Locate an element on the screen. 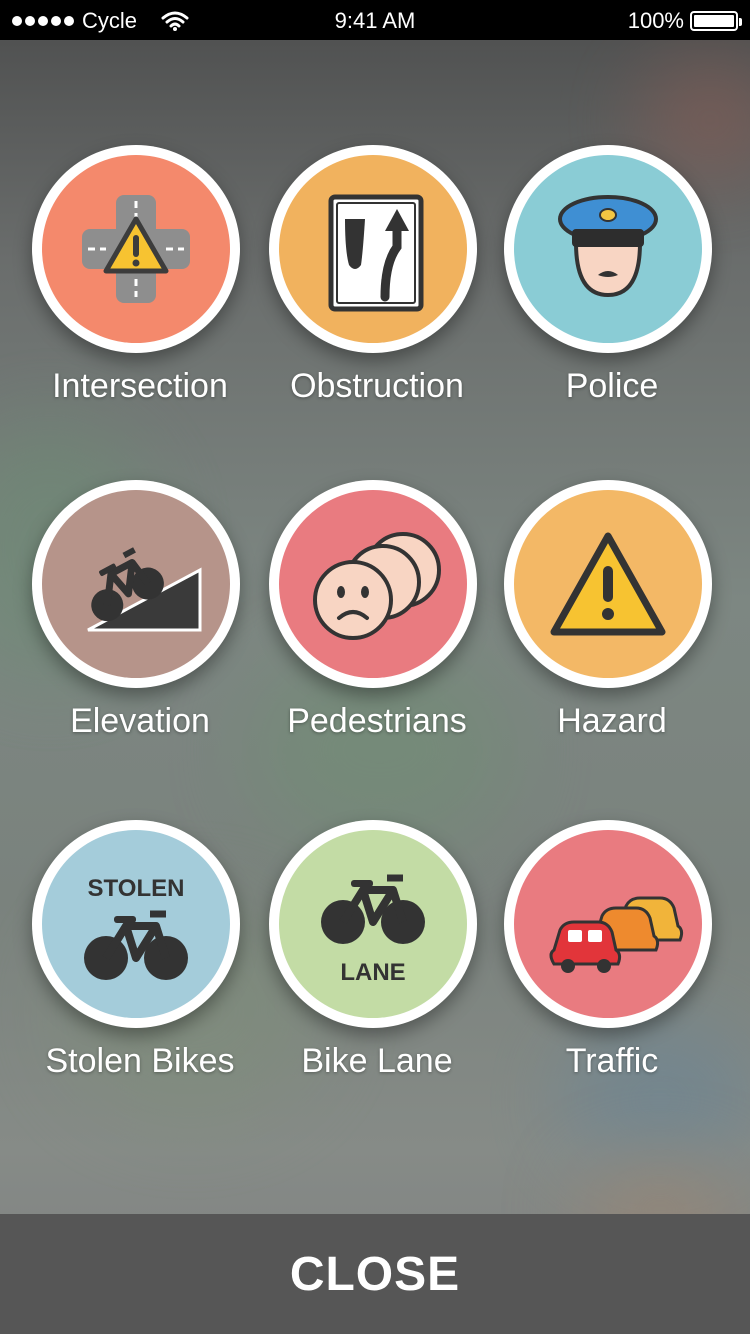 This screenshot has height=1334, width=750. police-icon is located at coordinates (608, 249).